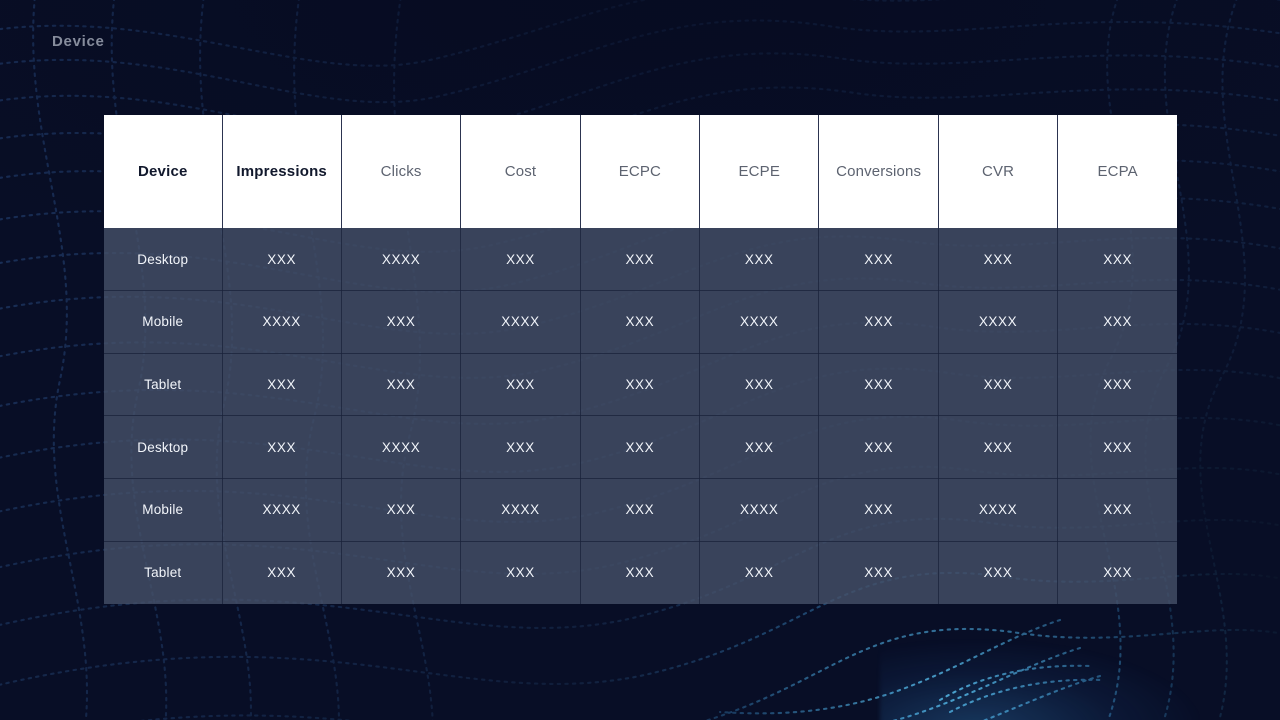 This screenshot has height=720, width=1280. I want to click on column-header-conversions: Conversions, so click(878, 171).